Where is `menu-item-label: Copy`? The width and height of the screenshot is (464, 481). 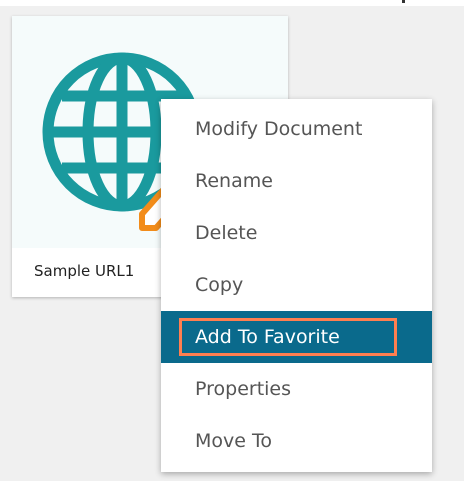
menu-item-label: Copy is located at coordinates (219, 285).